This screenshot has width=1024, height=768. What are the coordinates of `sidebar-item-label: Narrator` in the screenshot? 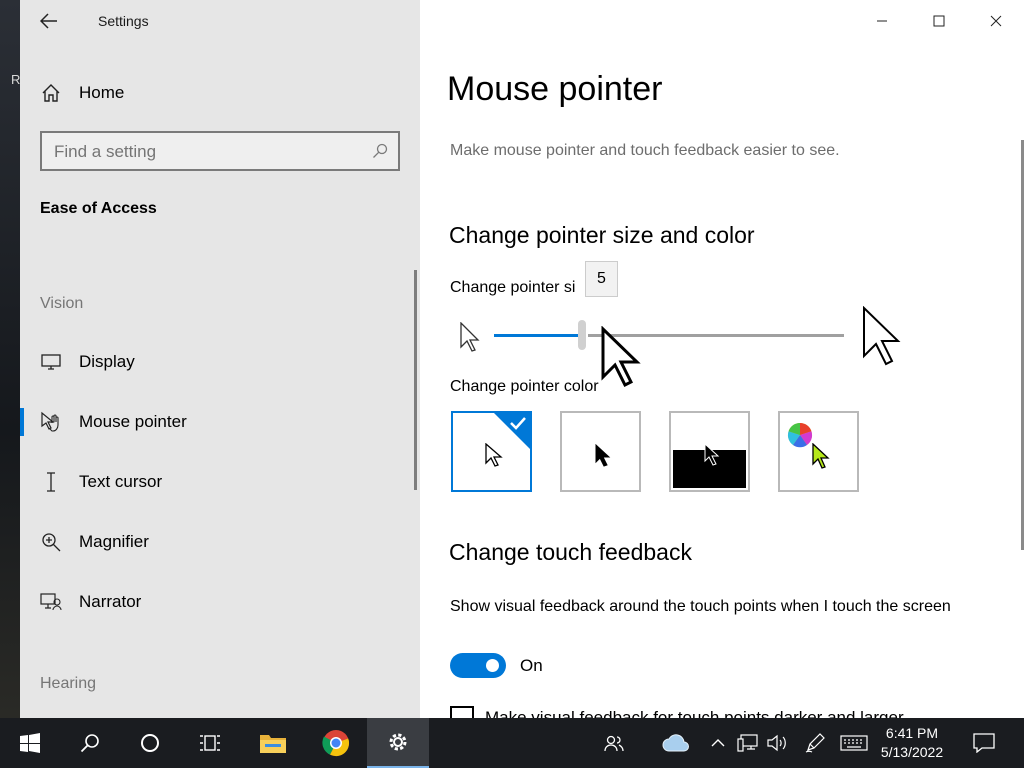 It's located at (110, 601).